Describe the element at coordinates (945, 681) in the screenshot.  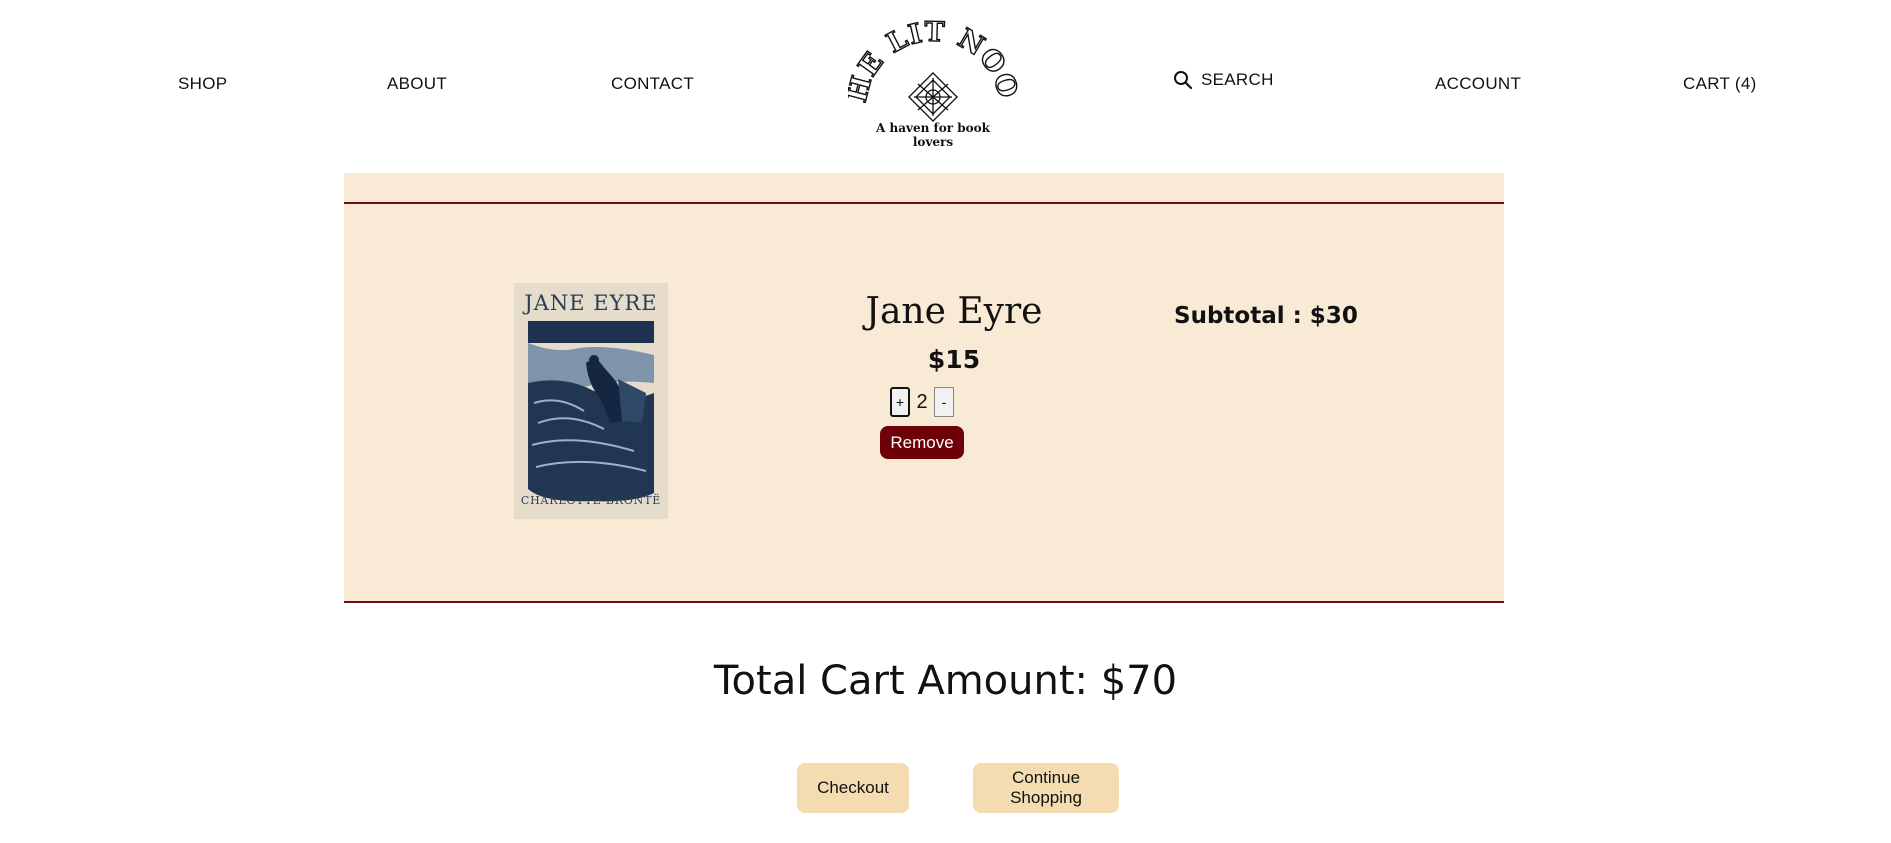
I see `cart-total: Total Cart Amount: $70` at that location.